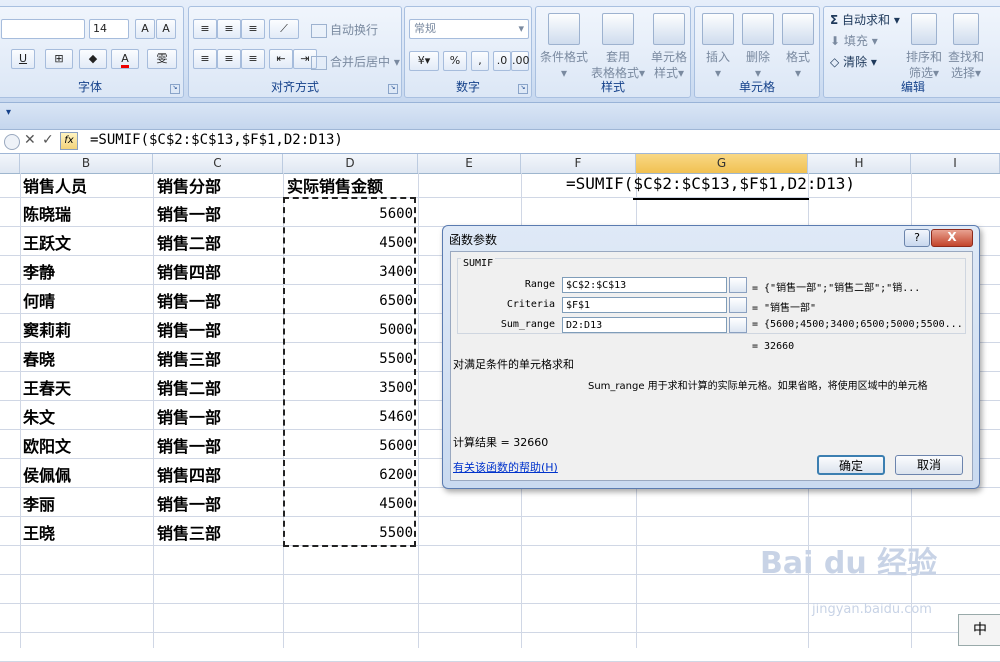 The width and height of the screenshot is (1000, 662). I want to click on table-cell-name: 王春天, so click(87, 388).